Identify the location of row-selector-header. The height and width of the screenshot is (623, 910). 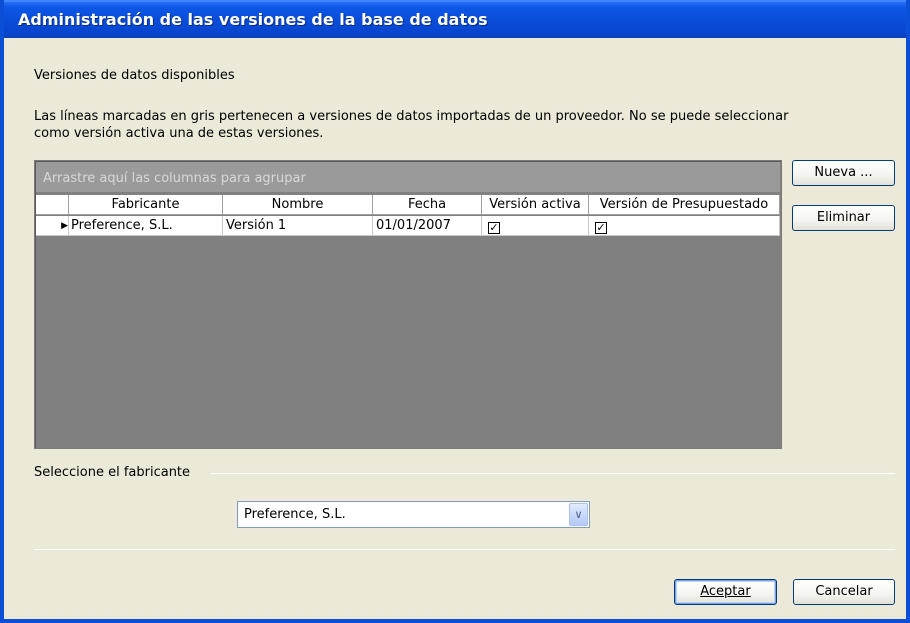
(52, 205).